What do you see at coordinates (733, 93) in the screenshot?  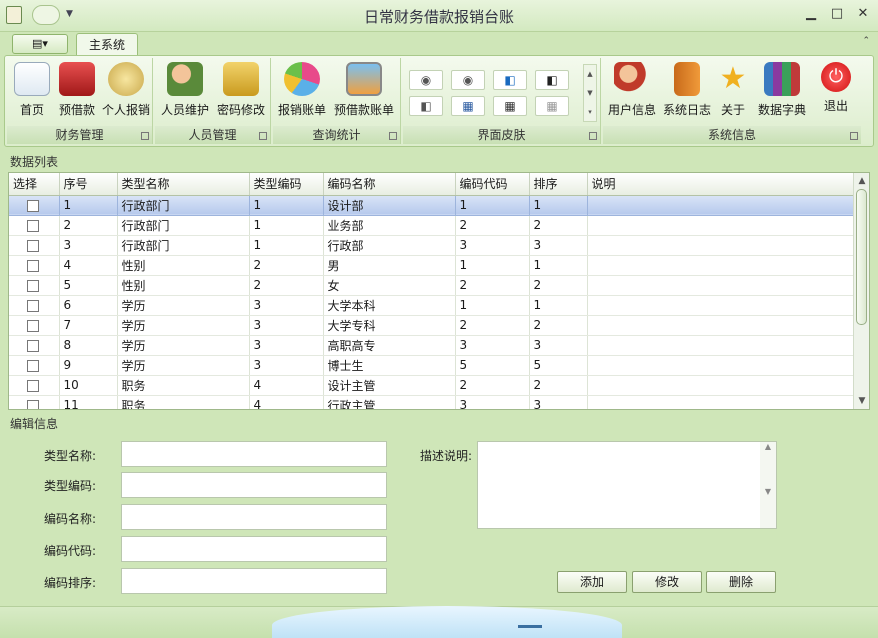 I see `about-button: ★ 关于` at bounding box center [733, 93].